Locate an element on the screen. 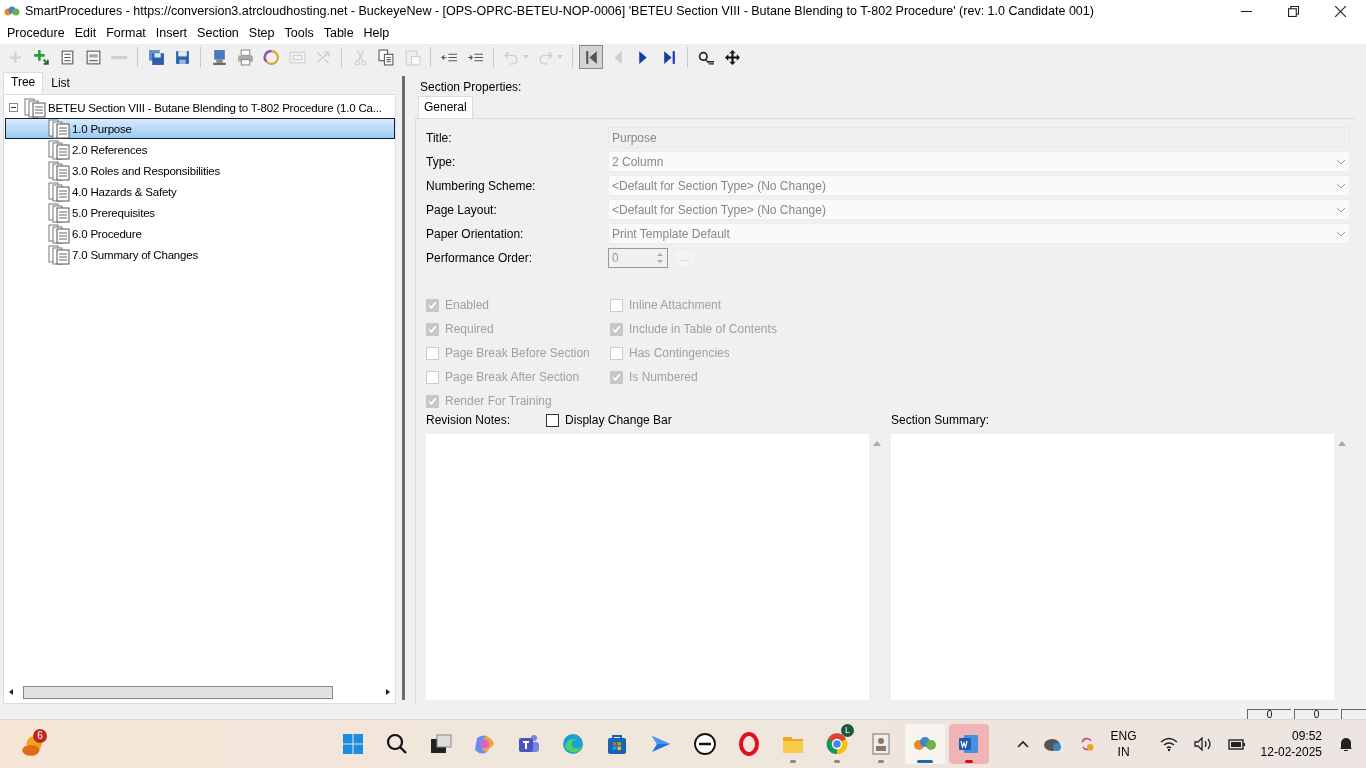  clipboard-icon is located at coordinates (412, 57).